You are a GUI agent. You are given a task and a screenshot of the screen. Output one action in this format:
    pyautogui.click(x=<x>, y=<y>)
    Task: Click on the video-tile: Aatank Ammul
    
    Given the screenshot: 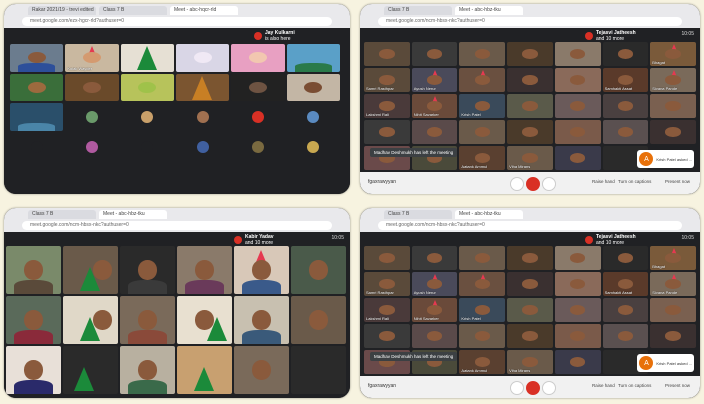 What is the action you would take?
    pyautogui.click(x=482, y=158)
    